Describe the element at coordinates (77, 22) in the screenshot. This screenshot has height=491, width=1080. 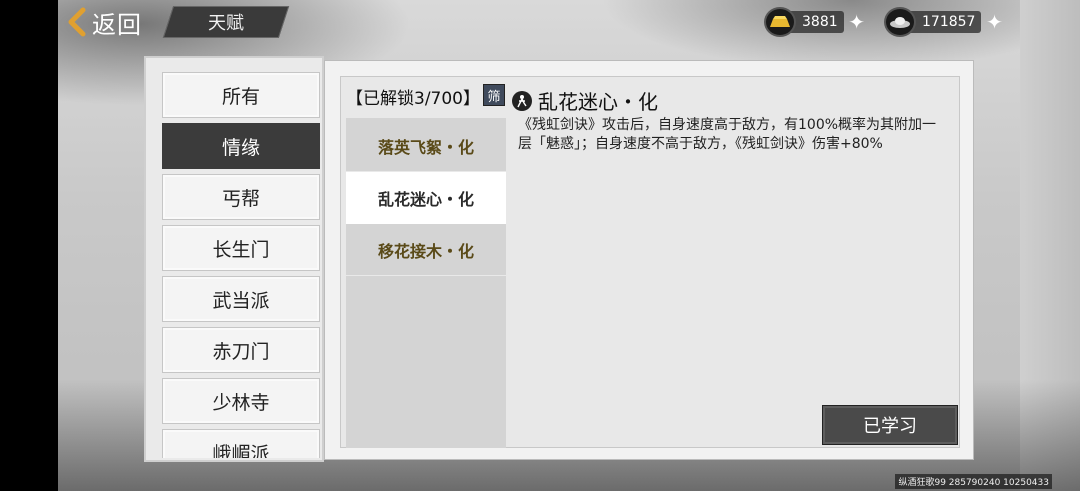
I see `chevron-left-icon` at that location.